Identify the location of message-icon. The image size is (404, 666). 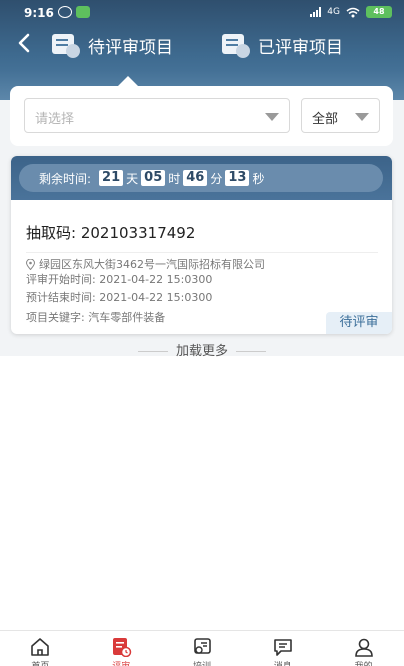
(282, 647).